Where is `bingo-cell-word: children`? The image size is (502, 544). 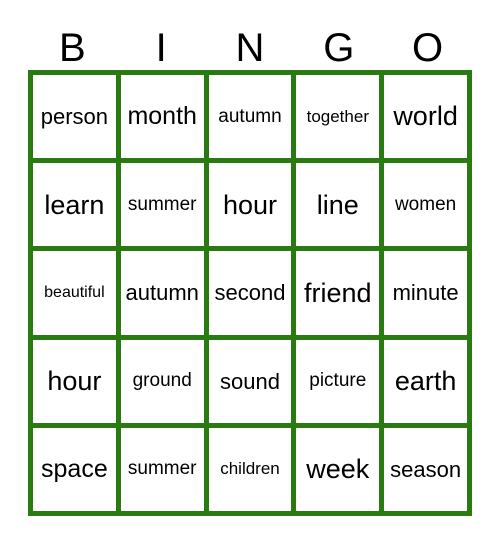
bingo-cell-word: children is located at coordinates (250, 469).